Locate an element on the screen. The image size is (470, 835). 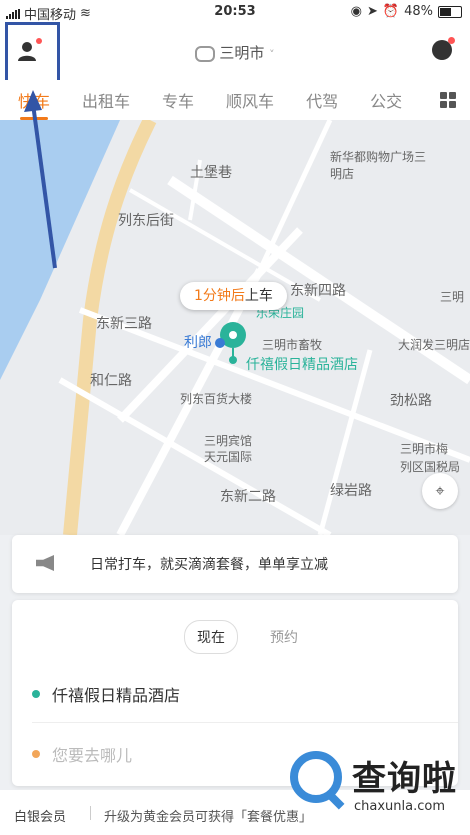
tab-carpool: 顺风车 is located at coordinates (250, 100).